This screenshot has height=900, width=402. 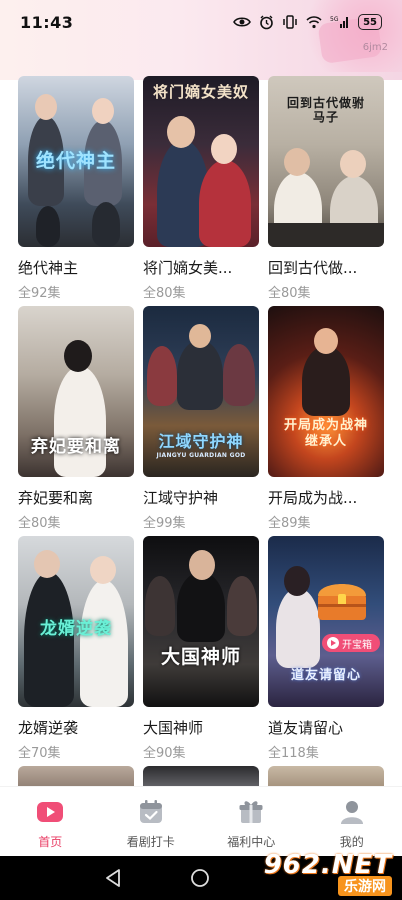 I want to click on poster-title-art: 龙婿逆袭, so click(x=76, y=629).